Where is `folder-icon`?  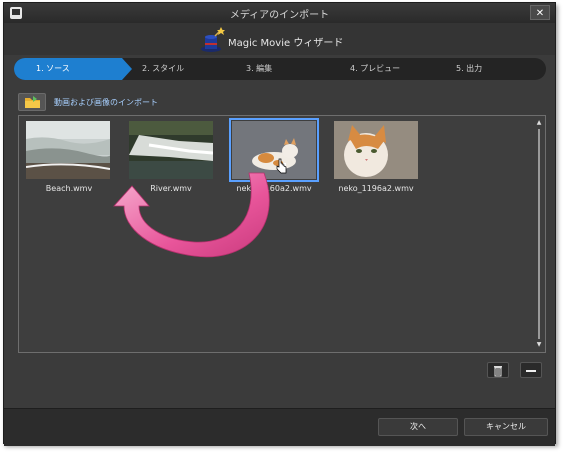
folder-icon is located at coordinates (32, 102).